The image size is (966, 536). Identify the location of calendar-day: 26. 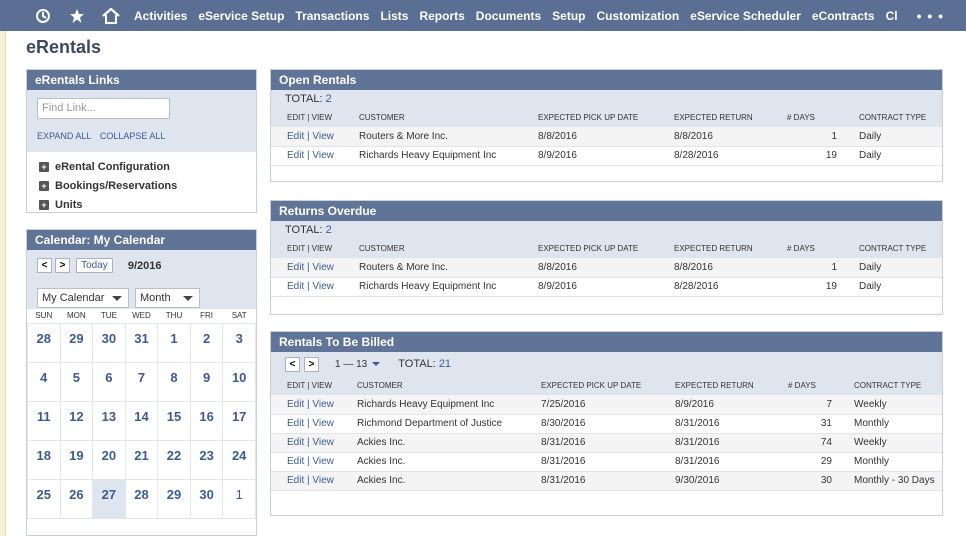
(76, 498).